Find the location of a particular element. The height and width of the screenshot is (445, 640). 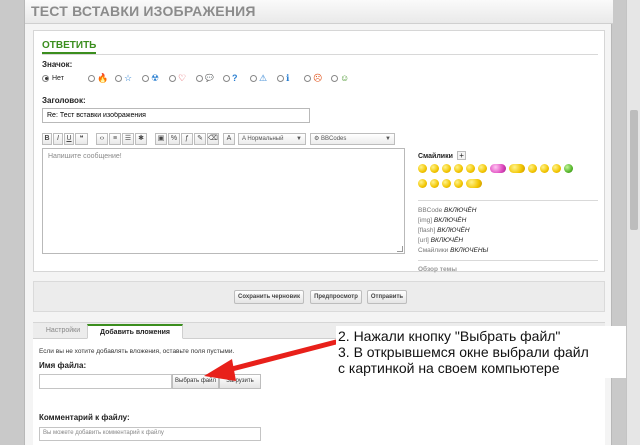

color-button: ✎ is located at coordinates (200, 139).